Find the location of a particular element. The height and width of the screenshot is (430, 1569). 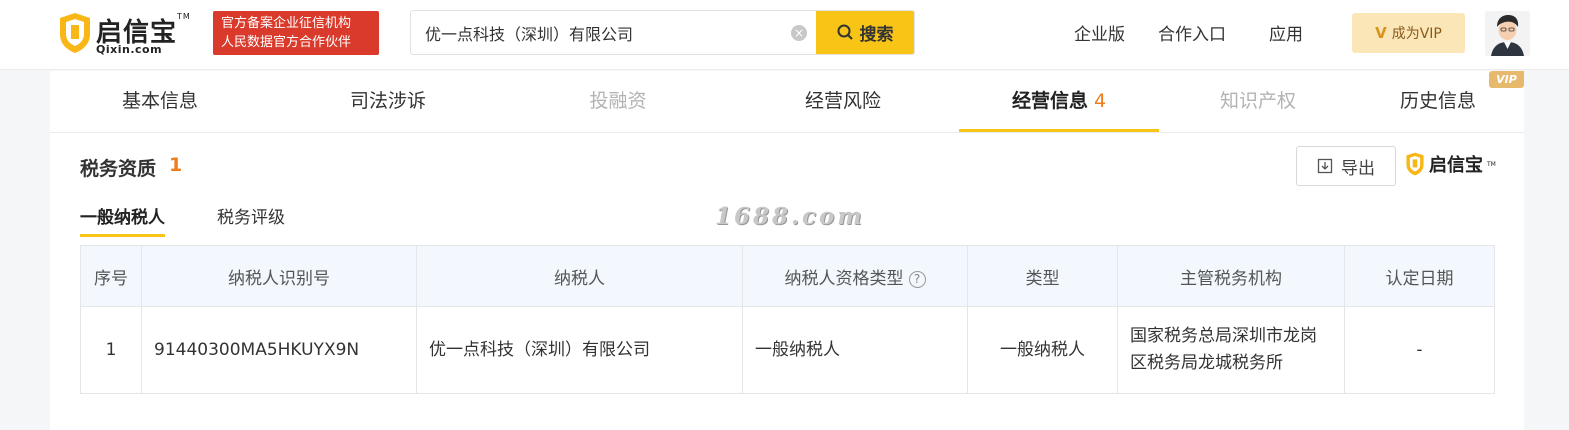

nav-apps: 应用 is located at coordinates (1286, 32).